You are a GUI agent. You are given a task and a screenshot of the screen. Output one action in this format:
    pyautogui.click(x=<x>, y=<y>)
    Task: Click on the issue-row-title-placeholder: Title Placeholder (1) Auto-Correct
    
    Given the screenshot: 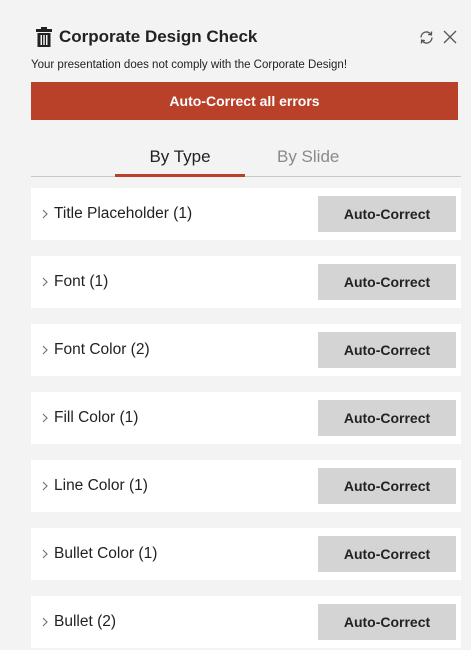 What is the action you would take?
    pyautogui.click(x=246, y=214)
    